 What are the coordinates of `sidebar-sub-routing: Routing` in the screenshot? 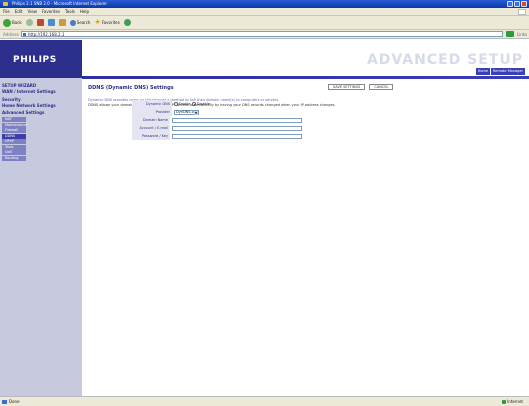 It's located at (14, 158).